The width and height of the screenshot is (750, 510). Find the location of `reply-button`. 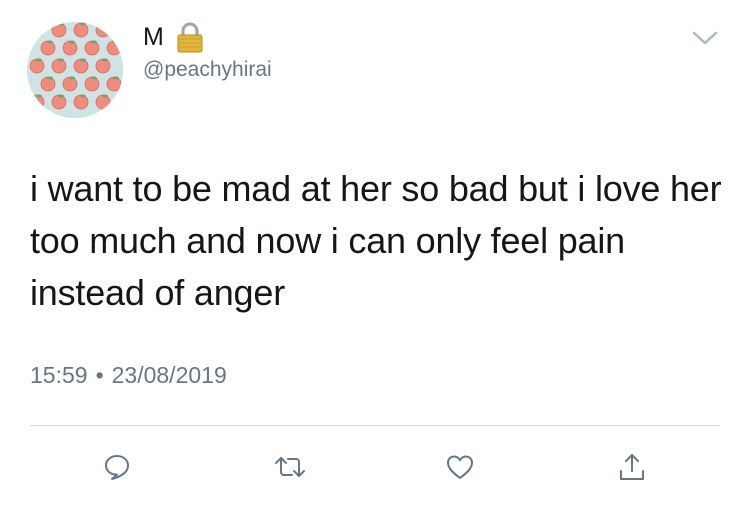

reply-button is located at coordinates (117, 467).